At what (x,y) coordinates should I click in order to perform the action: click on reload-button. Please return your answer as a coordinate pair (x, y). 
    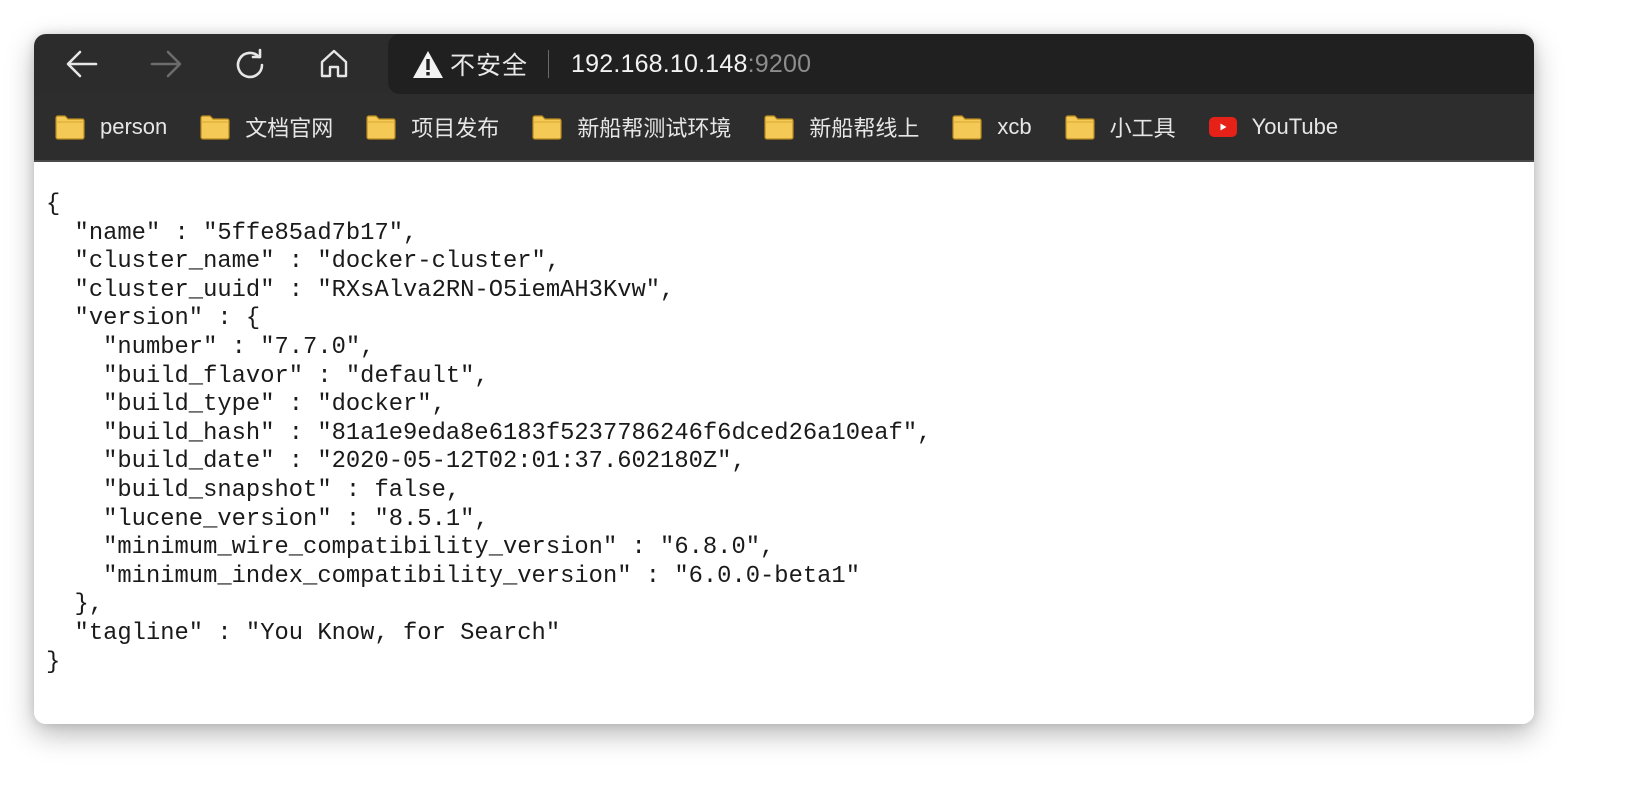
    Looking at the image, I should click on (250, 64).